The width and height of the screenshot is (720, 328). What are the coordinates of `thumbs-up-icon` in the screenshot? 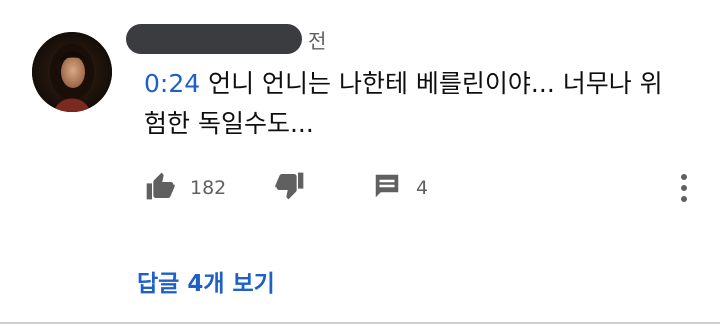 It's located at (160, 188).